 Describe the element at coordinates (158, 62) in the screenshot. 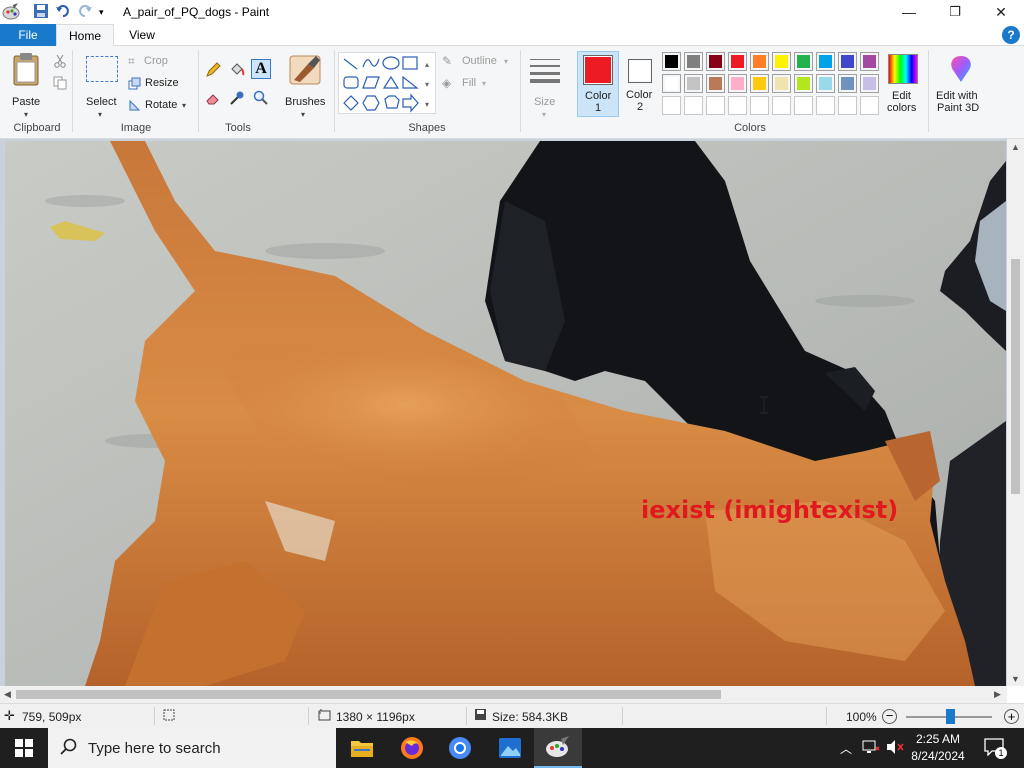

I see `crop-button: ⌗ Crop` at that location.